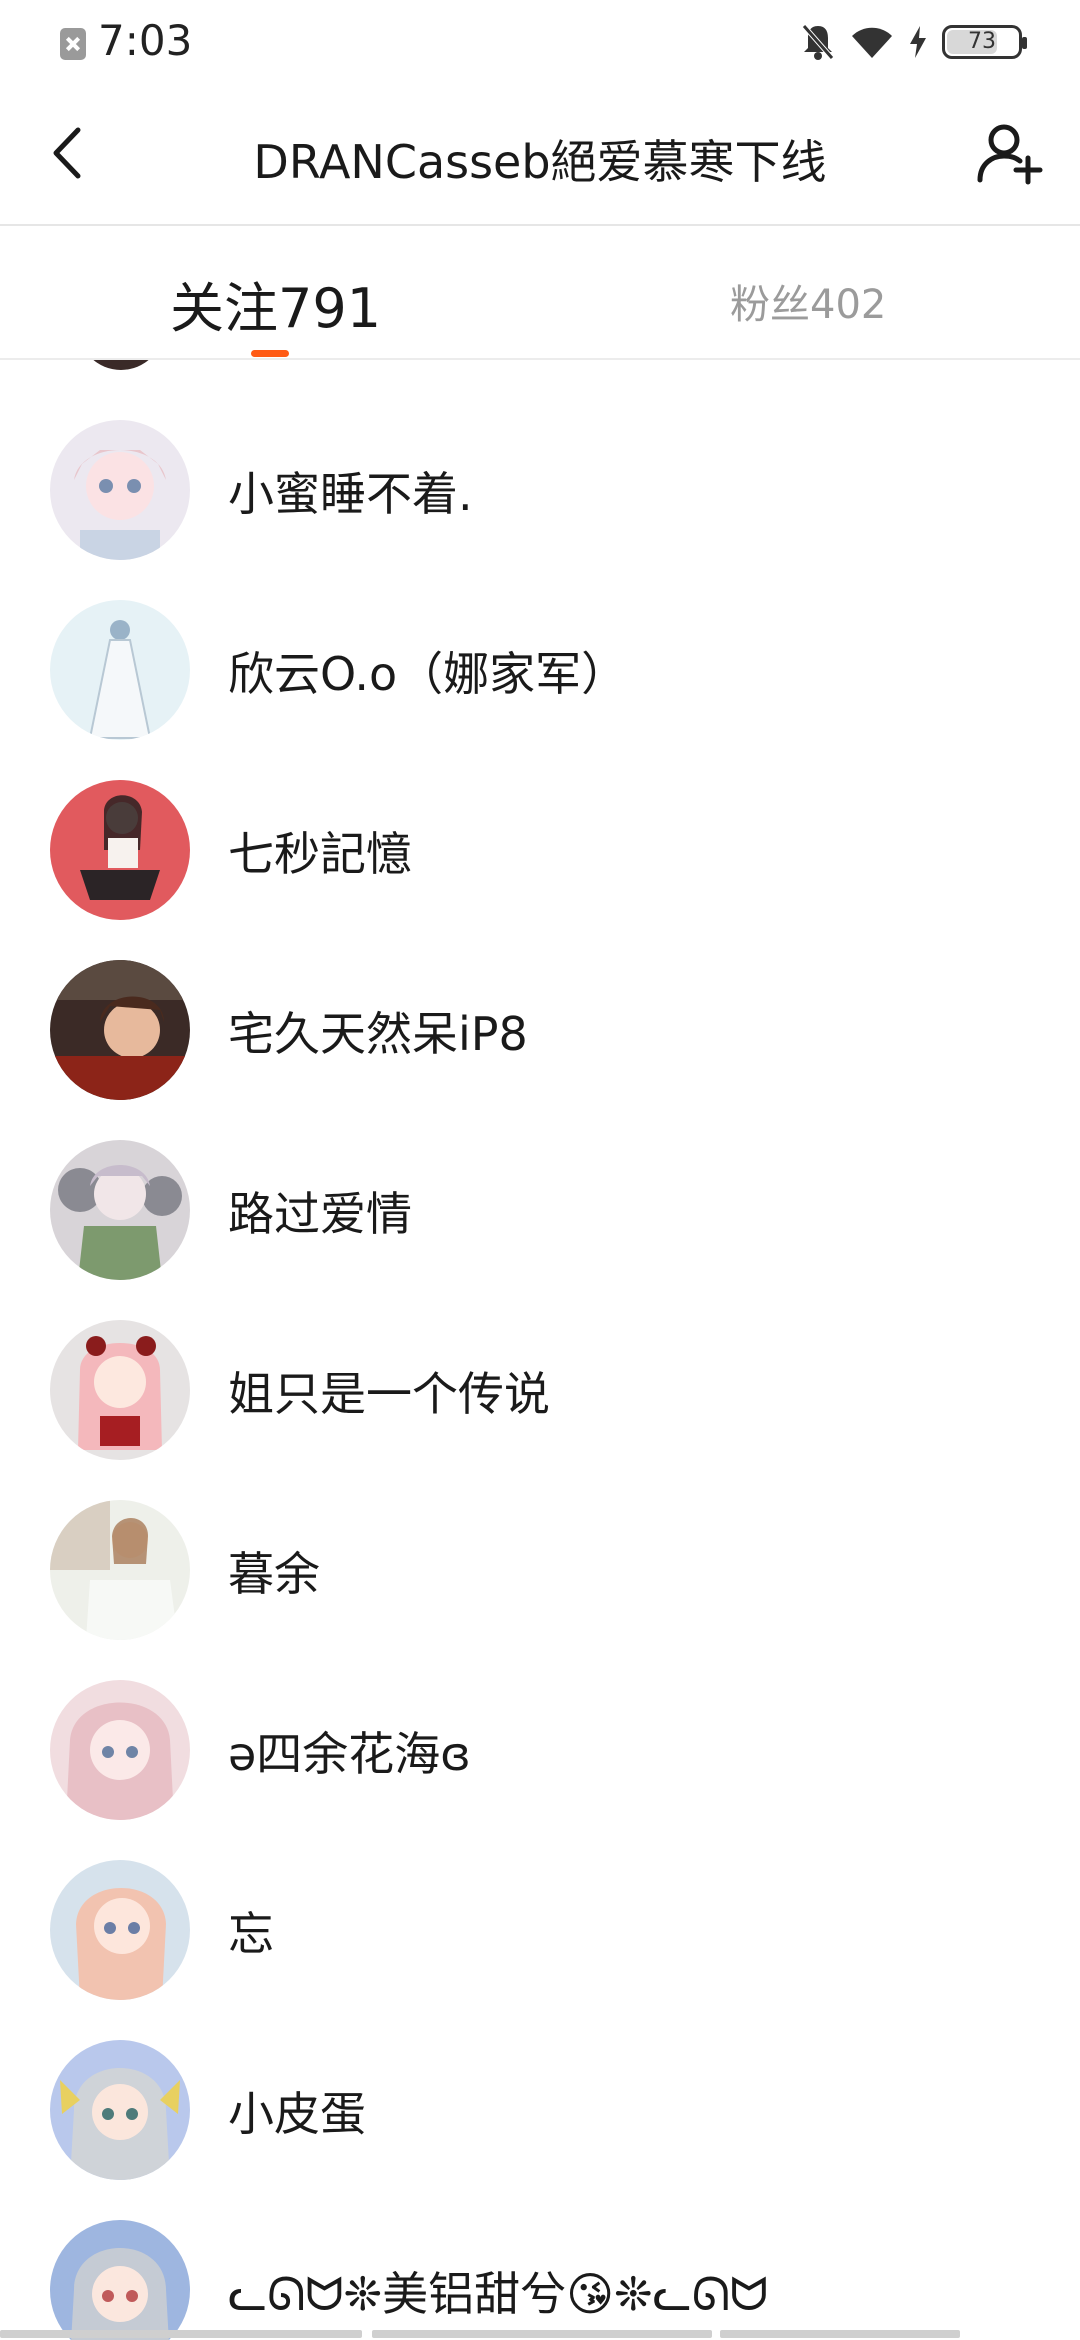  I want to click on tab-bar: 关注791 粉丝402, so click(540, 293).